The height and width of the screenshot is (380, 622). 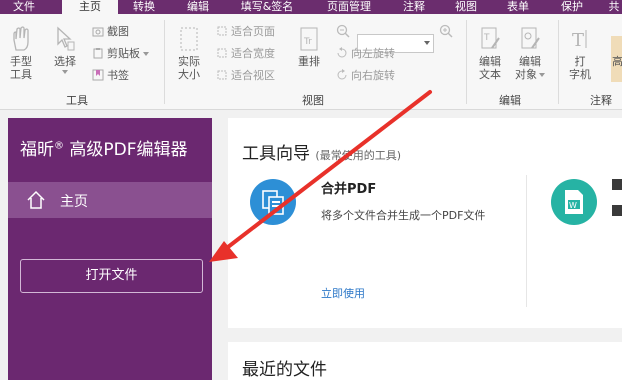 What do you see at coordinates (580, 61) in the screenshot?
I see `typewriter-label-1: 打` at bounding box center [580, 61].